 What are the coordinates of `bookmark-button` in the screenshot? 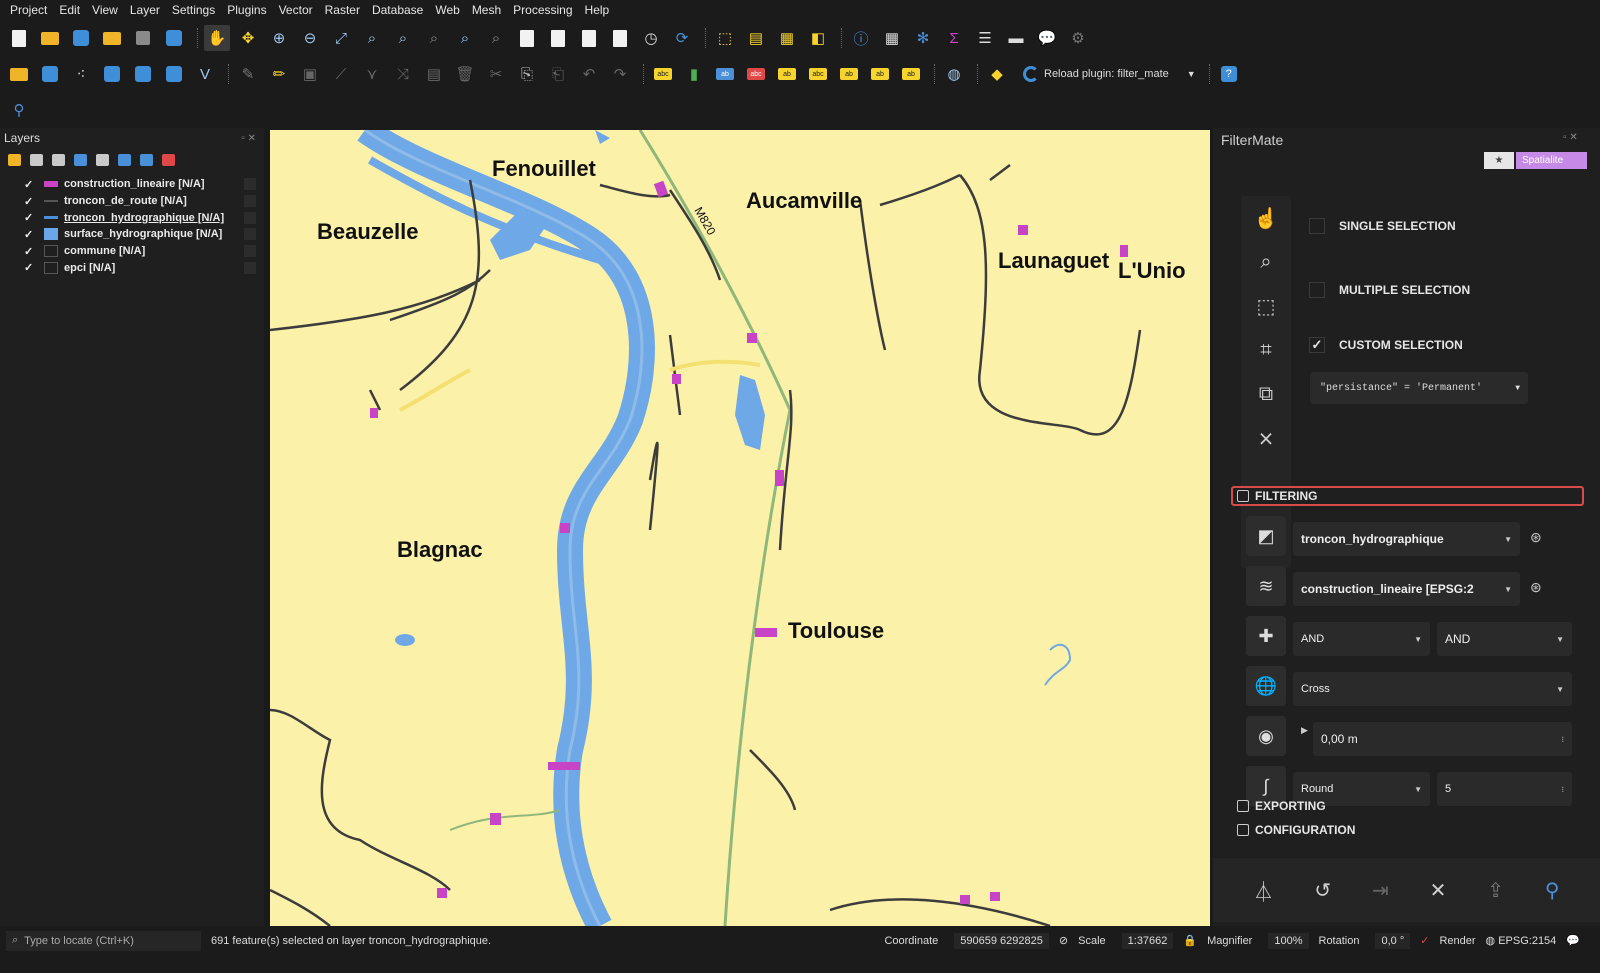 It's located at (589, 38).